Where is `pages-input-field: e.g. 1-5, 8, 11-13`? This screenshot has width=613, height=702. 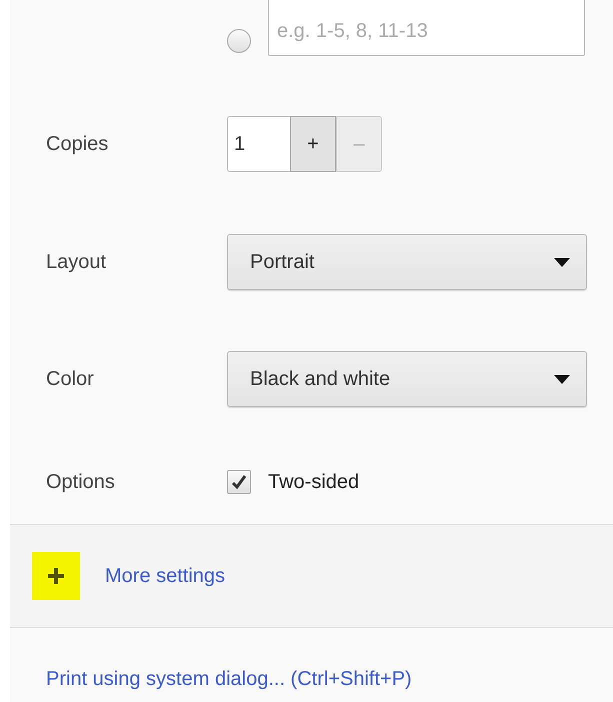
pages-input-field: e.g. 1-5, 8, 11-13 is located at coordinates (426, 28).